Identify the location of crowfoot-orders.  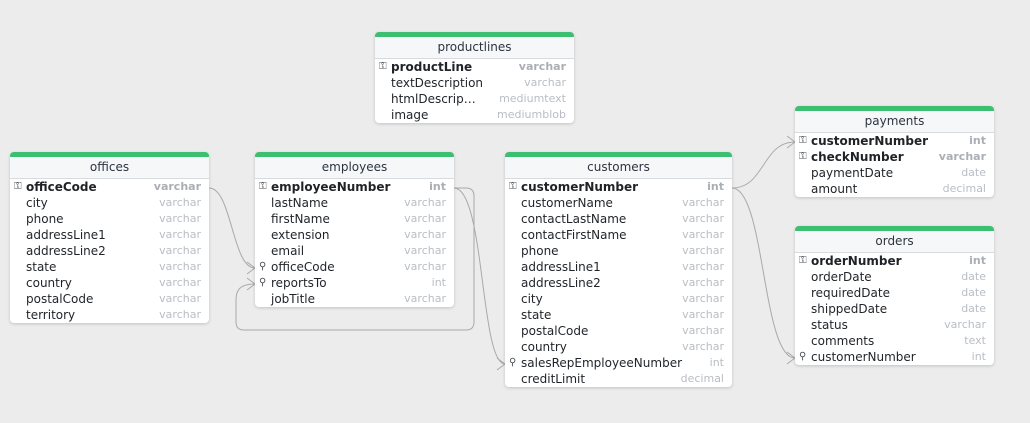
(791, 358).